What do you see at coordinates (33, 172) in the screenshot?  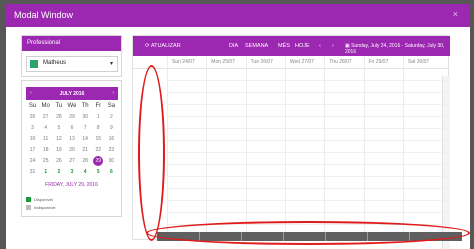 I see `calendar-day: 31` at bounding box center [33, 172].